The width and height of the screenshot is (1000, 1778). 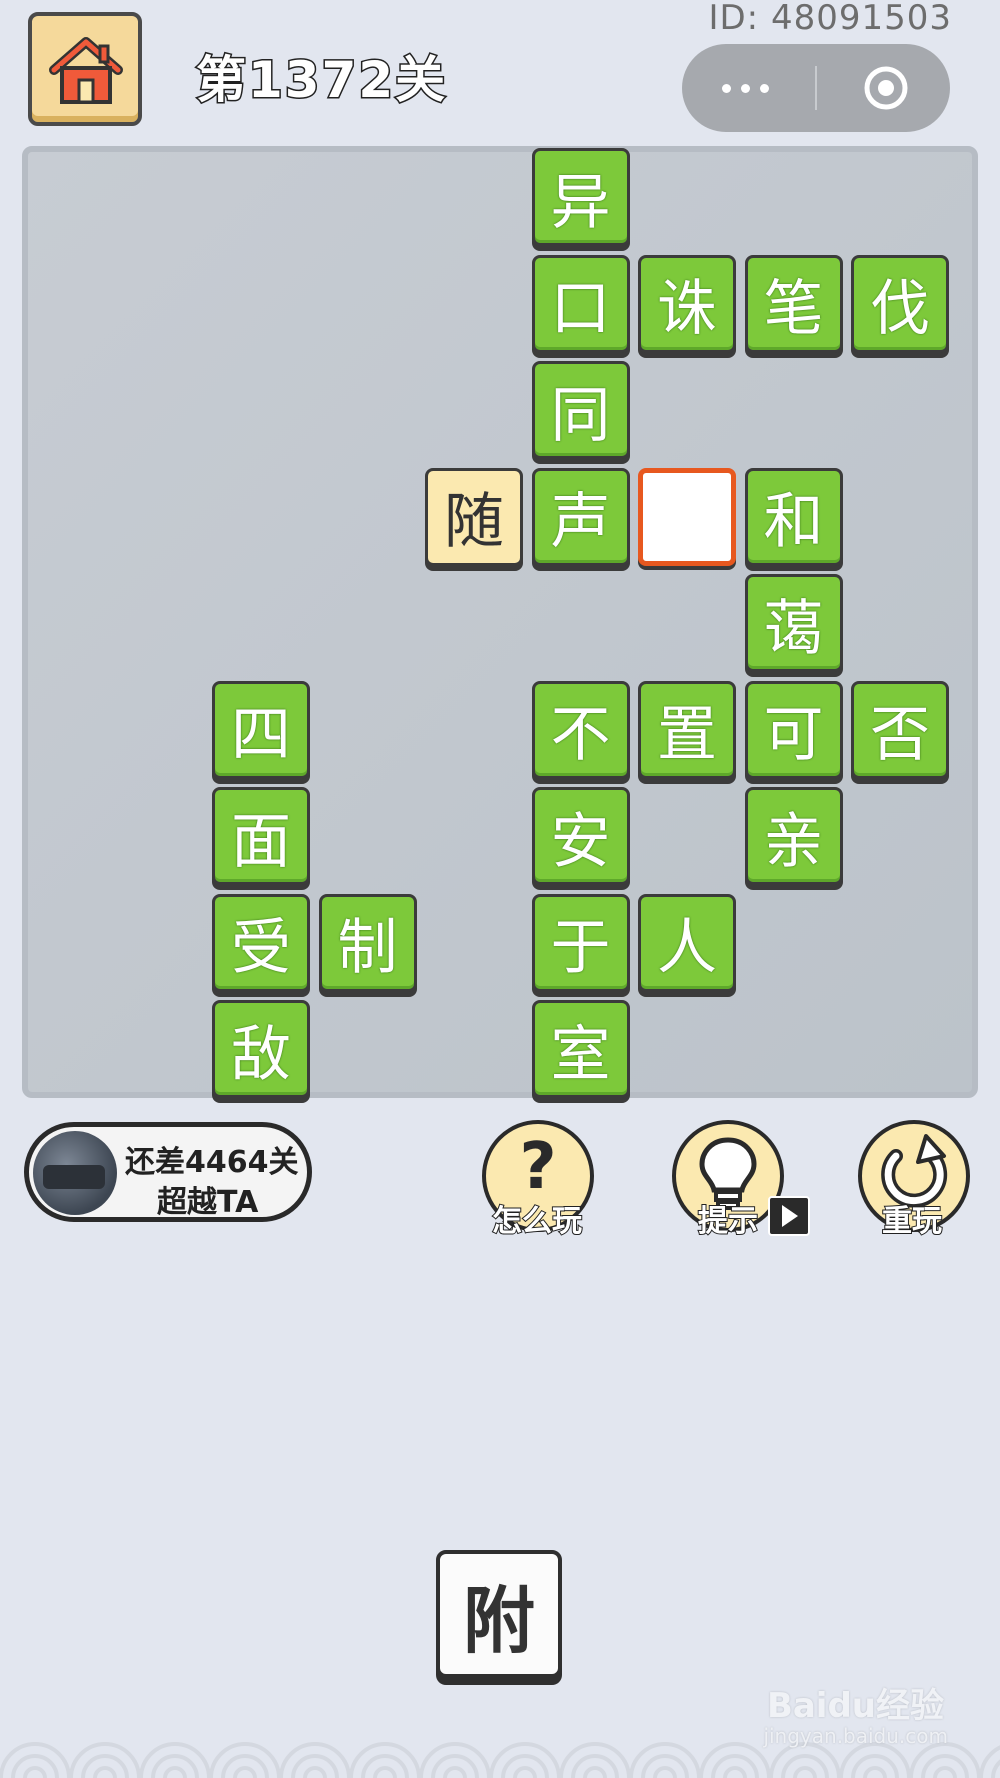 What do you see at coordinates (728, 1221) in the screenshot?
I see `hint-label: 提示` at bounding box center [728, 1221].